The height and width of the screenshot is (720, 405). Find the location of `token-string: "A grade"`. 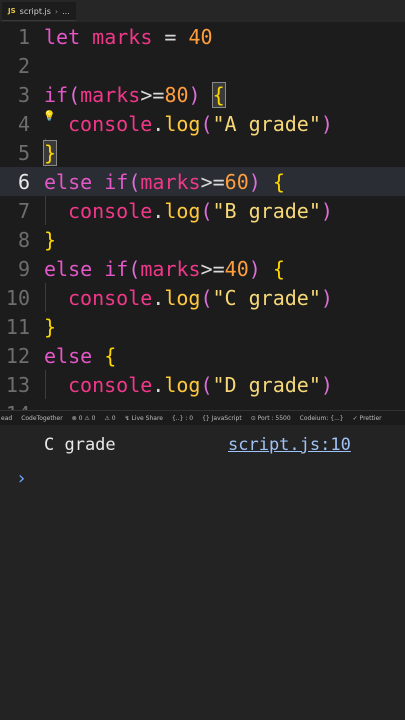

token-string: "A grade" is located at coordinates (266, 123).